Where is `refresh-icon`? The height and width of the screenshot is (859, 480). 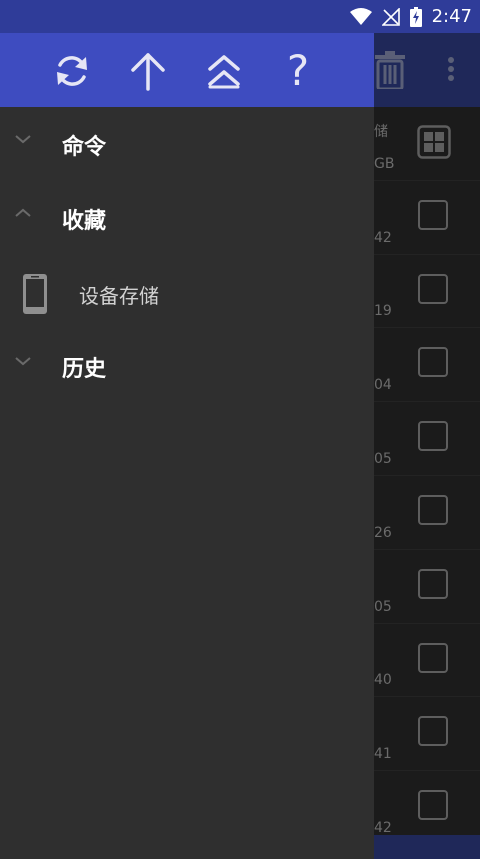
refresh-icon is located at coordinates (72, 71).